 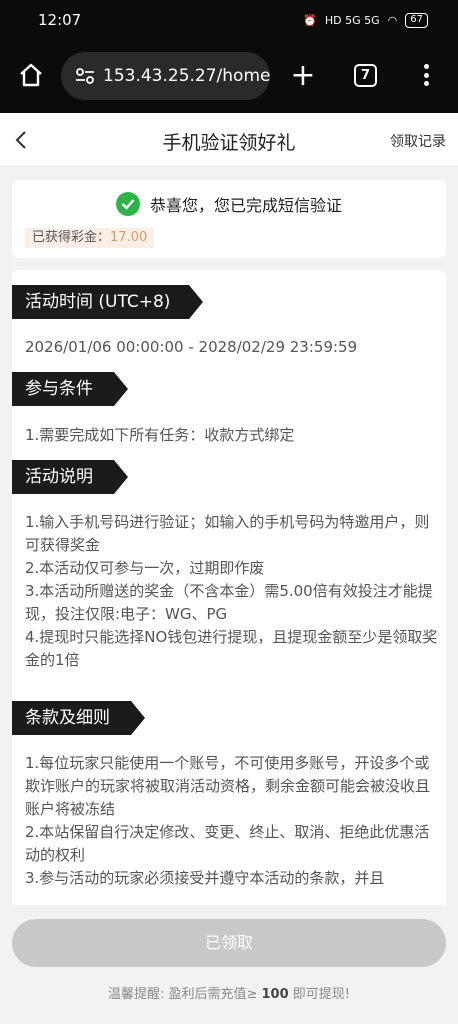 I want to click on new-tab-icon: +, so click(x=303, y=76).